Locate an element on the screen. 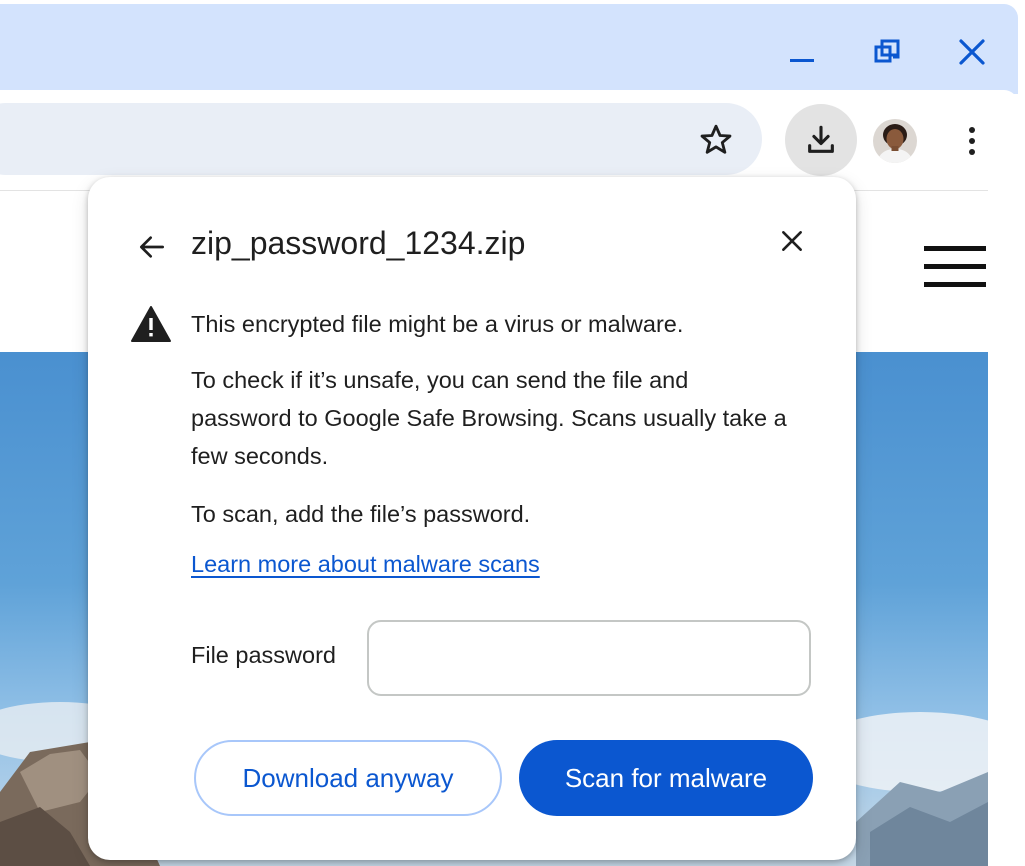 The width and height of the screenshot is (1025, 866). browser-toolbar is located at coordinates (509, 140).